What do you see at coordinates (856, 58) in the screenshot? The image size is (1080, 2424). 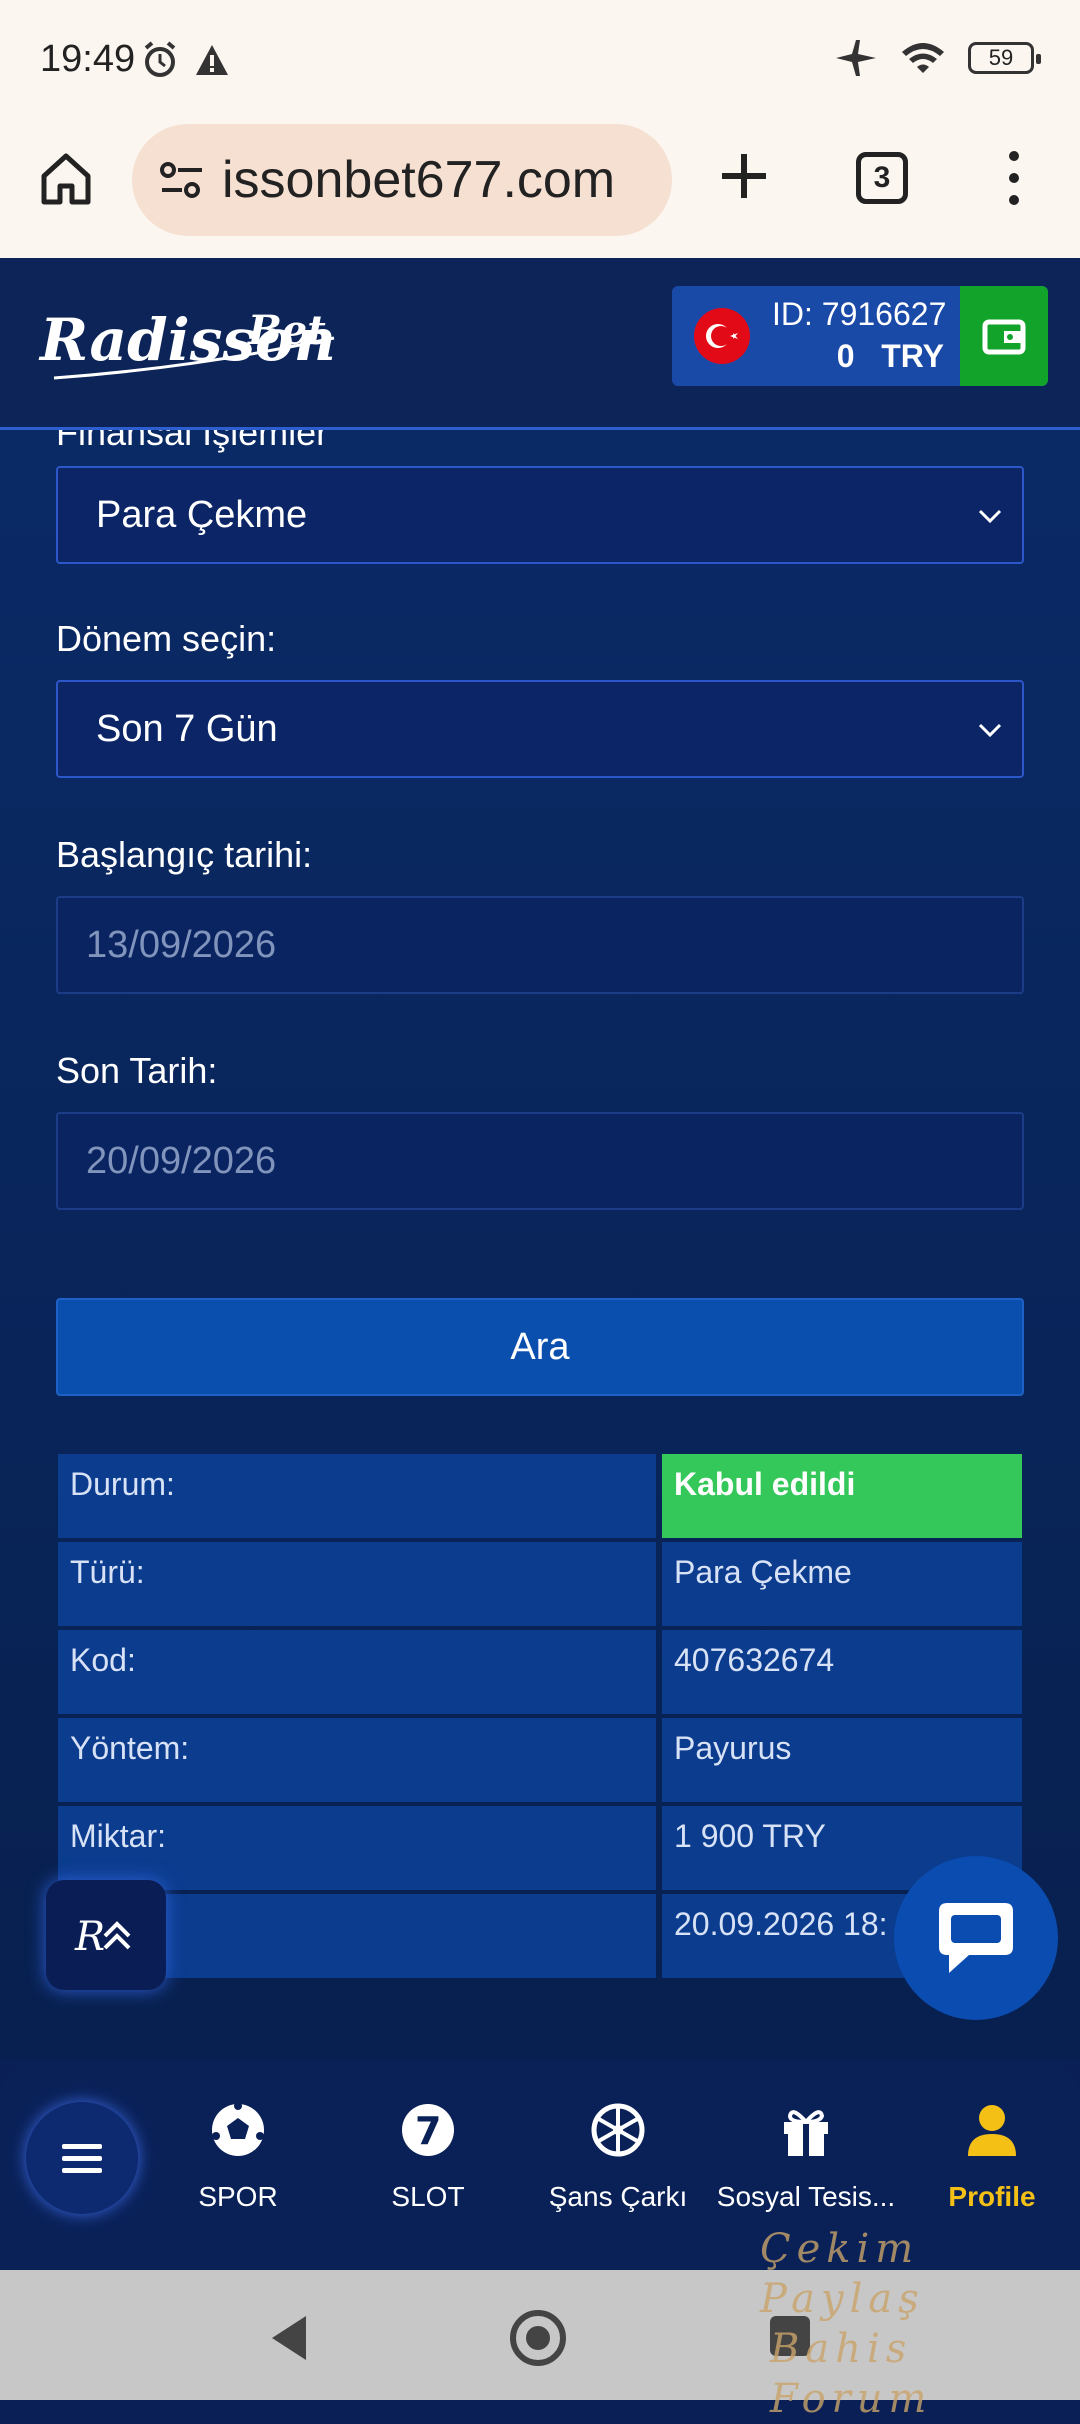 I see `airplane-icon` at bounding box center [856, 58].